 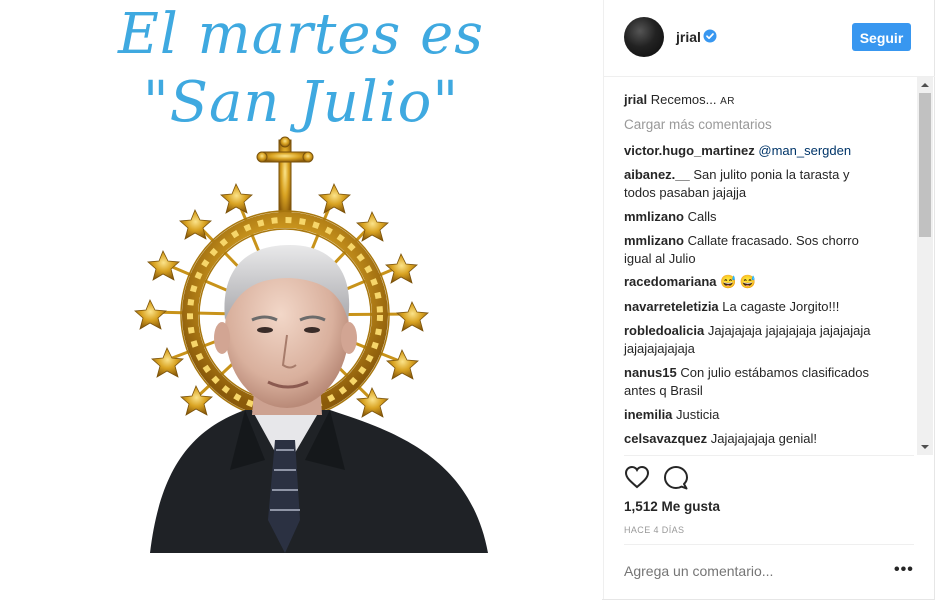 I want to click on post-timestamp: HACE 4 DÍAS, so click(x=654, y=530).